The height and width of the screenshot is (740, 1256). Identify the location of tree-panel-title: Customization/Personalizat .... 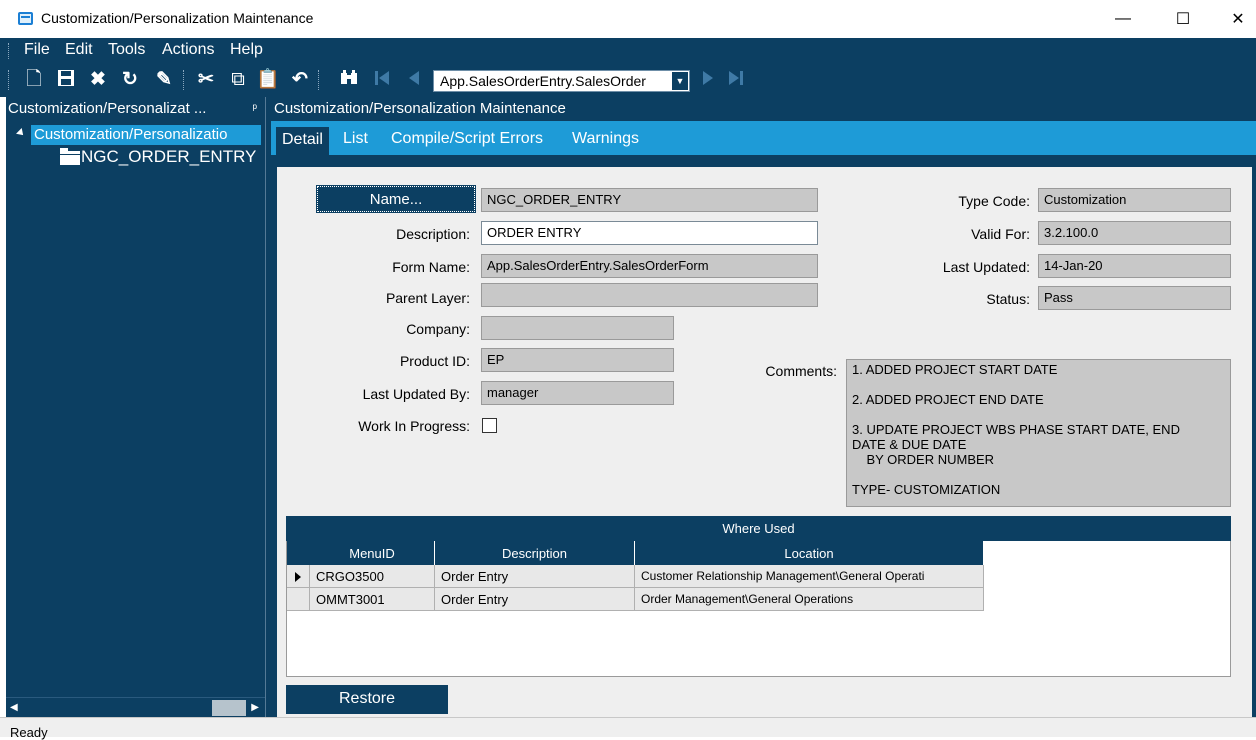
(107, 108).